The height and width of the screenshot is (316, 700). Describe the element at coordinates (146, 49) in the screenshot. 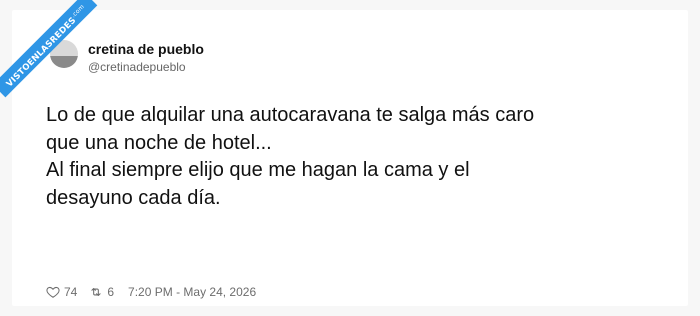

I see `author-name: cretina de pueblo` at that location.